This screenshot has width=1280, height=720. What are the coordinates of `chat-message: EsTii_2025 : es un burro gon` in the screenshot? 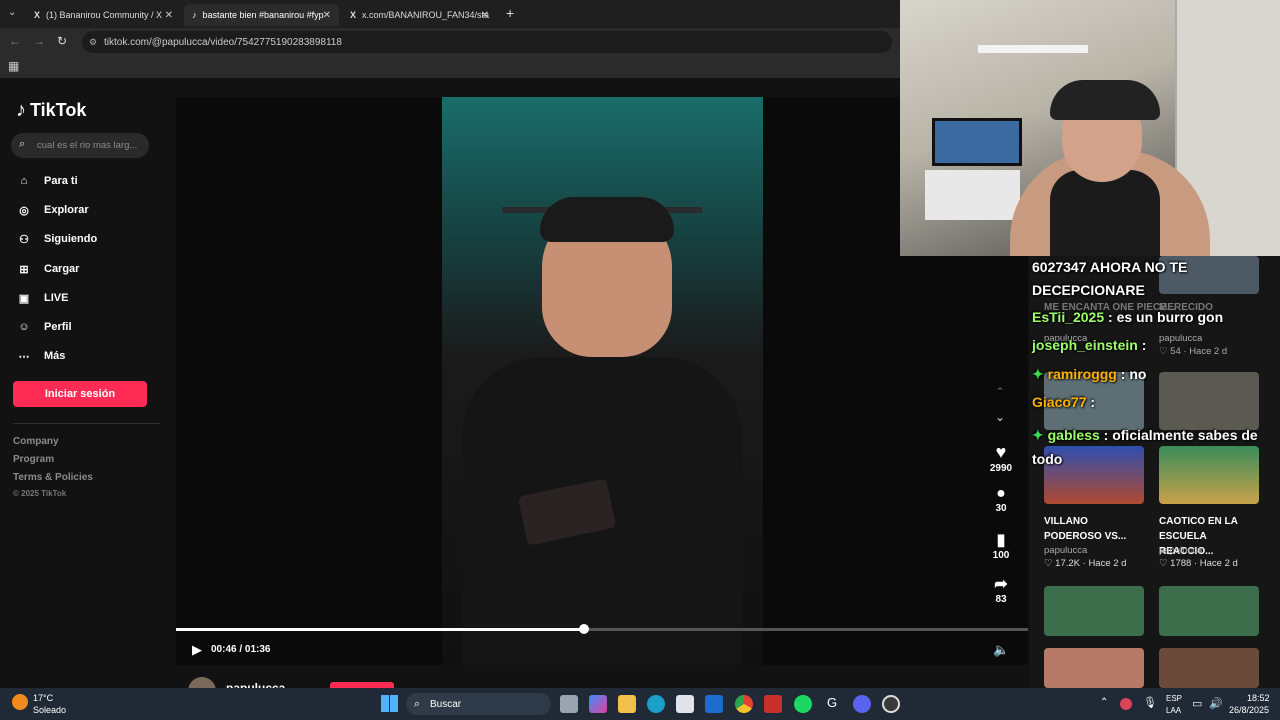 It's located at (1128, 317).